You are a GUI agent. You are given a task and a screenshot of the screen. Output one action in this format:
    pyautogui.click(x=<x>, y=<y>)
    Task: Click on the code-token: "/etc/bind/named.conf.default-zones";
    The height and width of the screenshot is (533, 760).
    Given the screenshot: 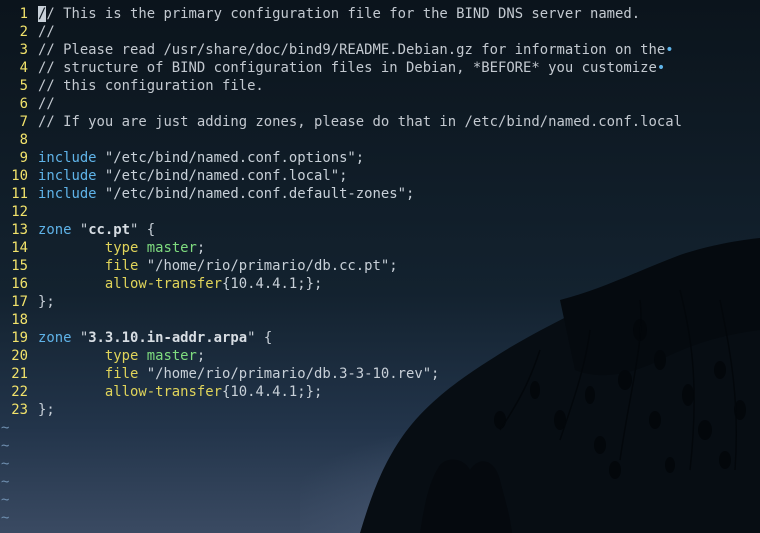 What is the action you would take?
    pyautogui.click(x=255, y=194)
    